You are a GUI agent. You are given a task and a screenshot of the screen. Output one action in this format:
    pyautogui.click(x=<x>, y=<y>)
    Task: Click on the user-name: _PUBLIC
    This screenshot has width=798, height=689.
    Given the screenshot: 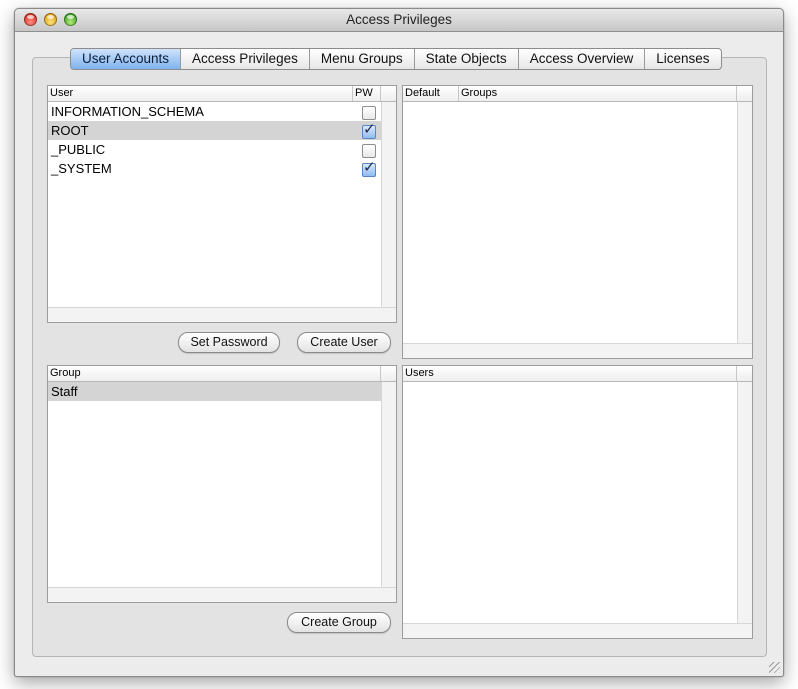 What is the action you would take?
    pyautogui.click(x=78, y=149)
    